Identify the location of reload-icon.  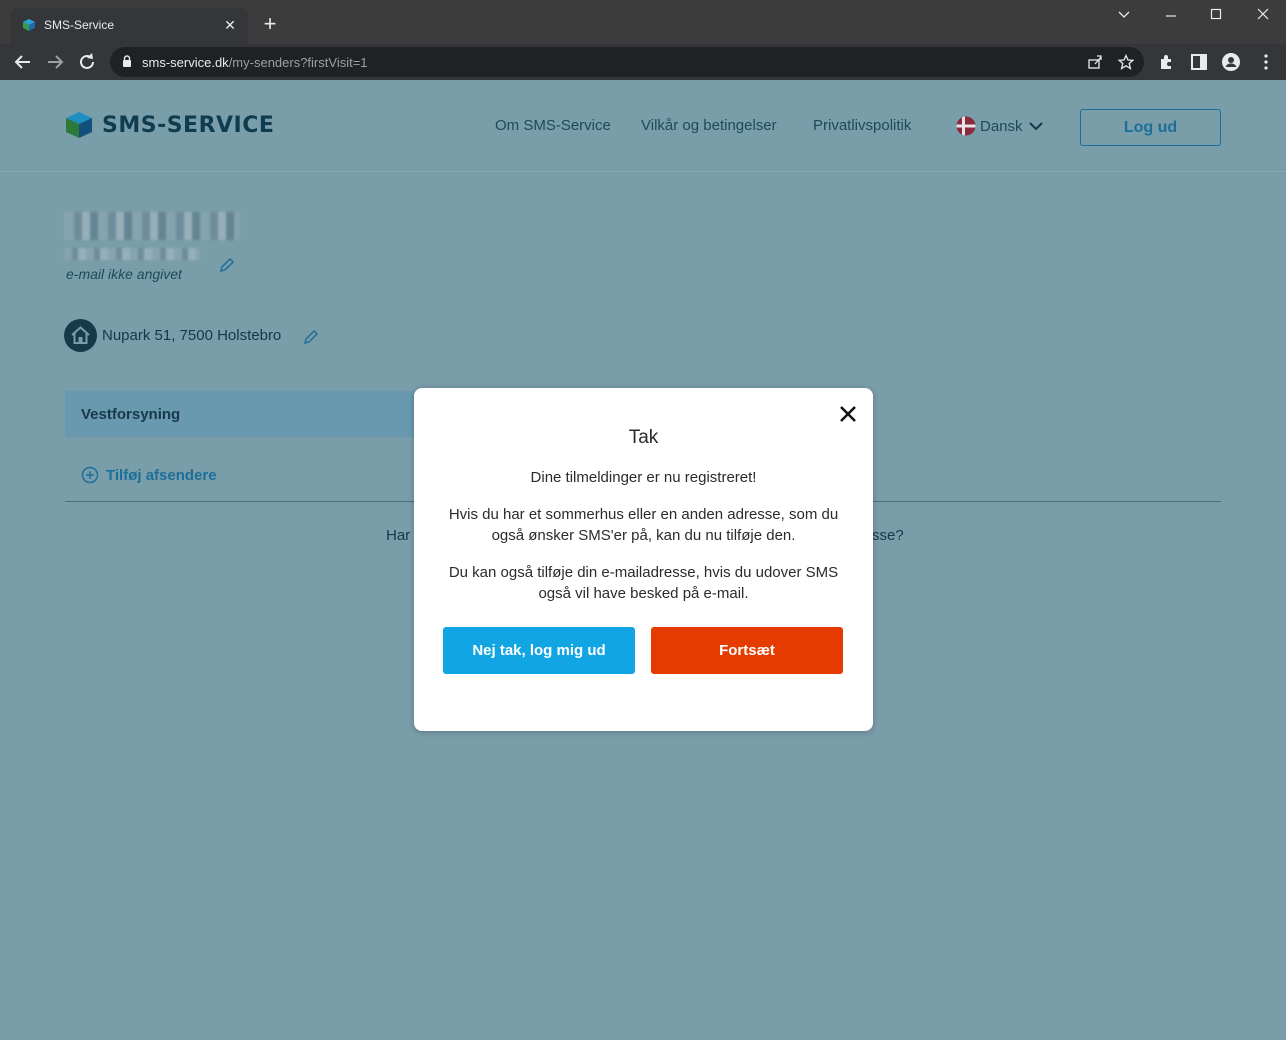
(87, 62).